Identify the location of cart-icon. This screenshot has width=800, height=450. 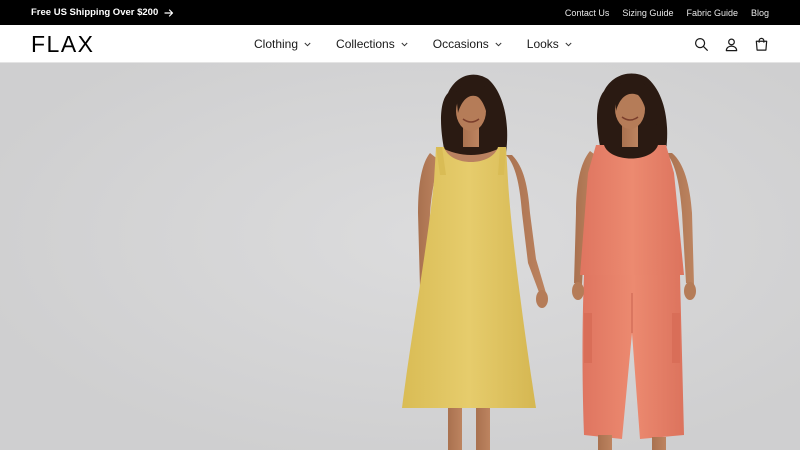
(761, 44).